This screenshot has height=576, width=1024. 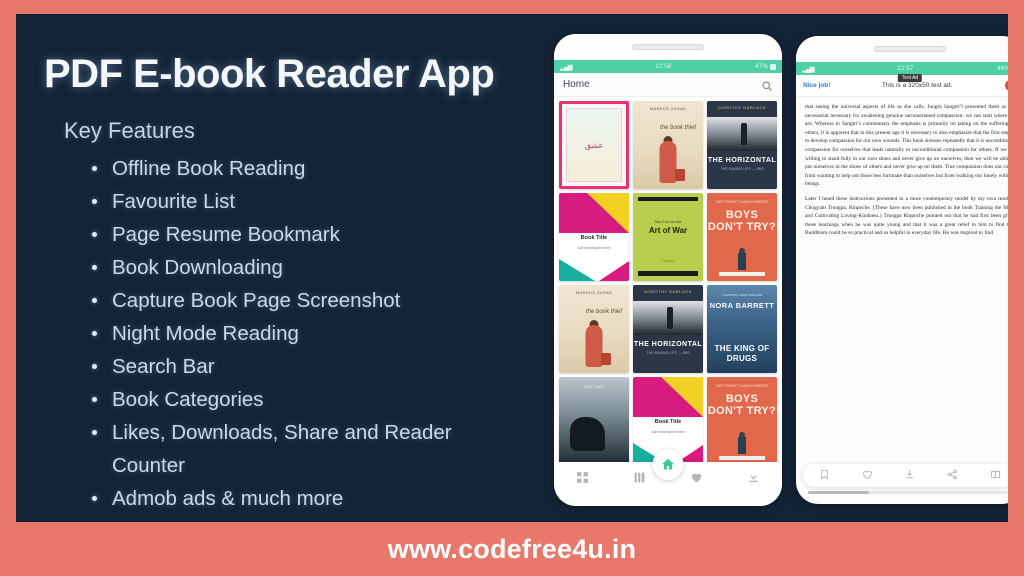 I want to click on ad-body-text: This is a 320x50 test ad., so click(x=917, y=85).